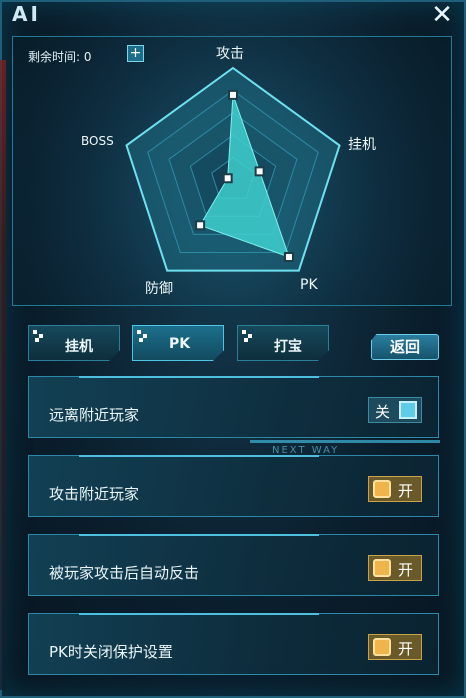  I want to click on back-button: 返回, so click(405, 347).